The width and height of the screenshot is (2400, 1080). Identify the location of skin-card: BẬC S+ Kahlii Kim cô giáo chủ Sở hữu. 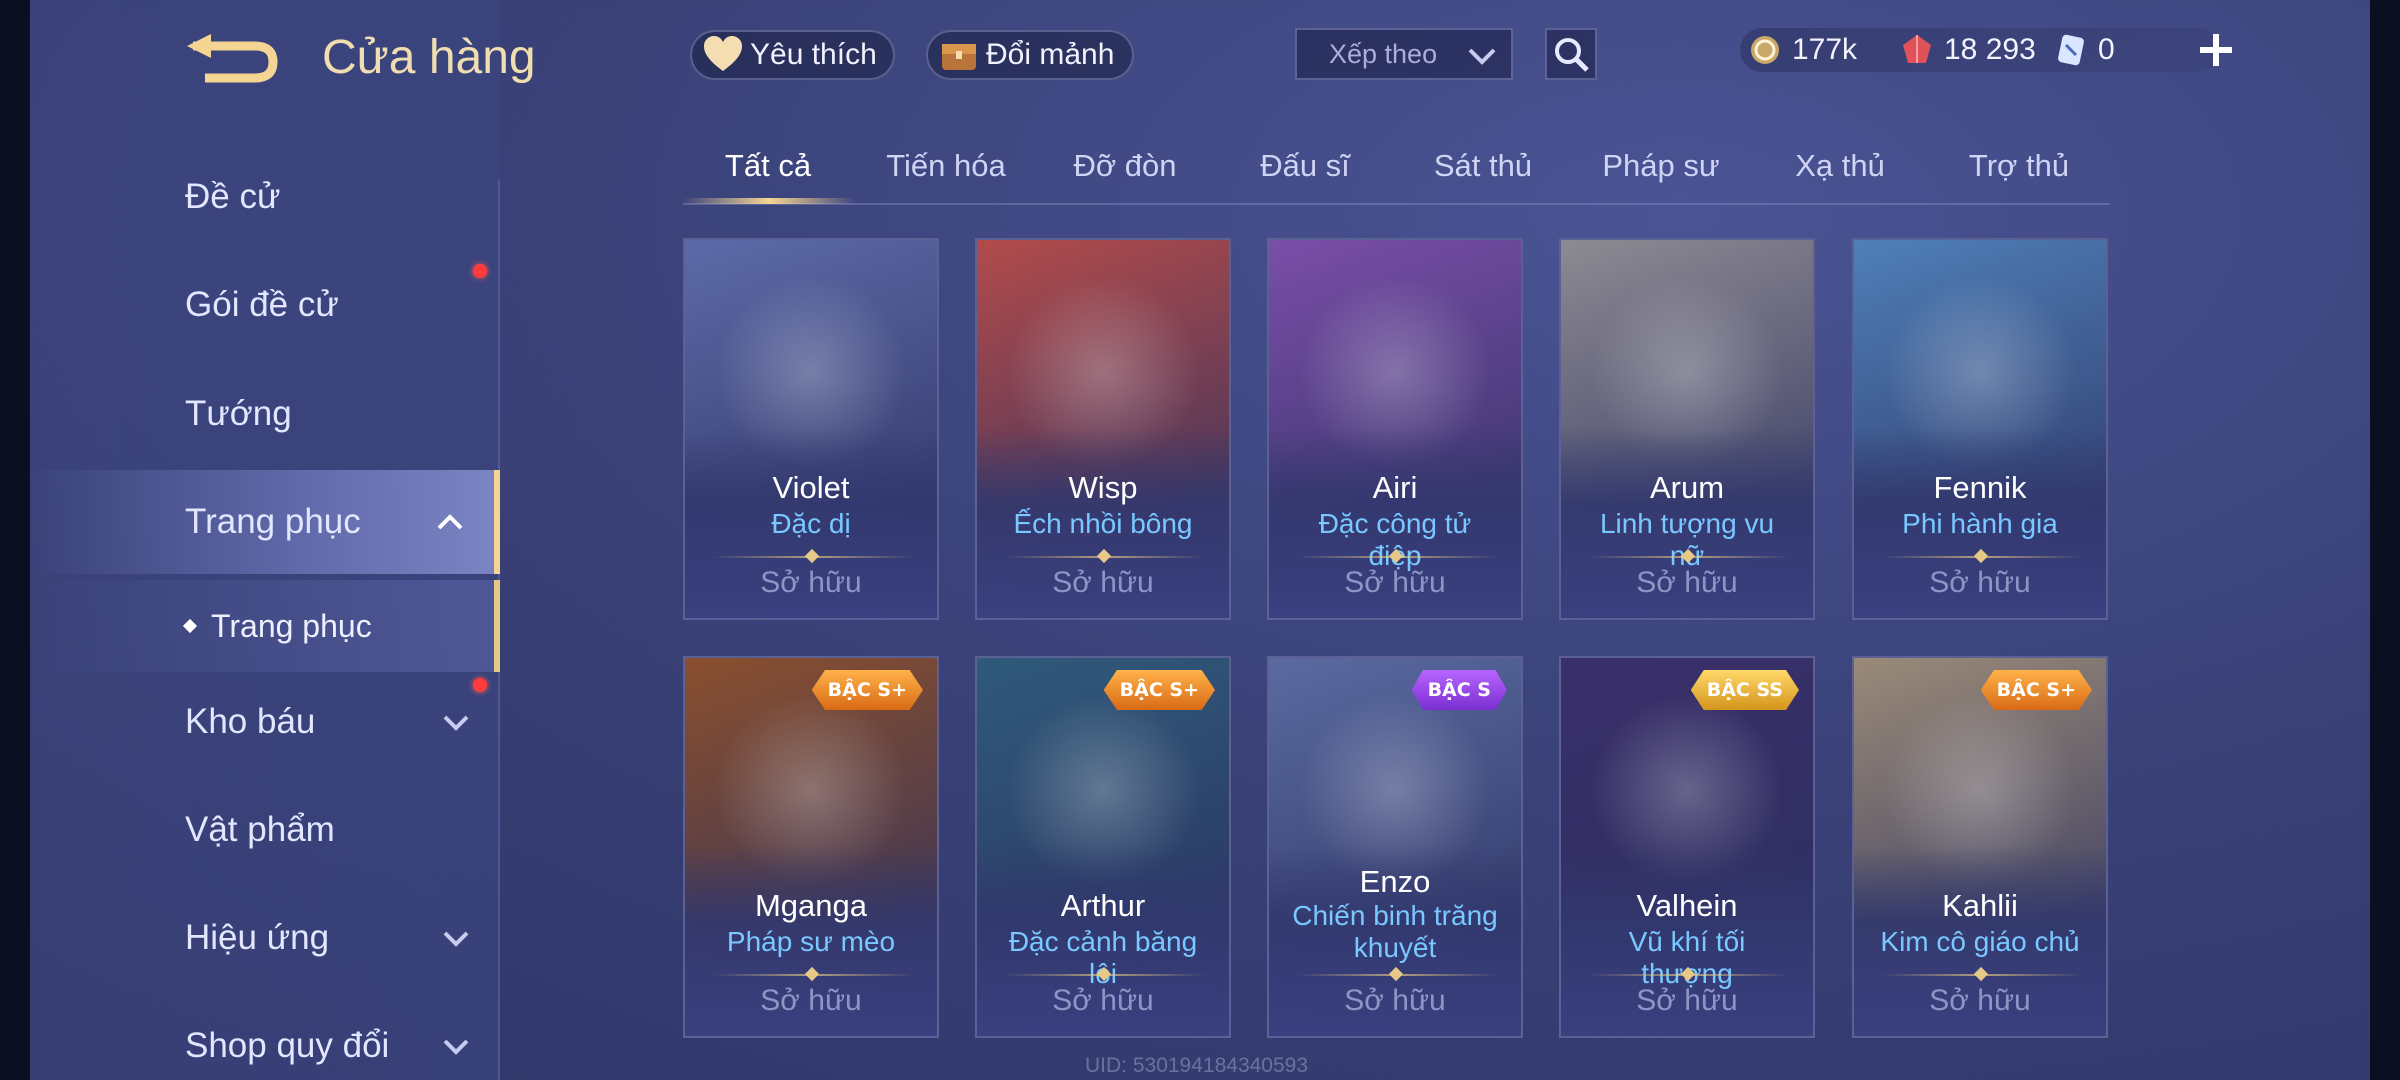
(1980, 847).